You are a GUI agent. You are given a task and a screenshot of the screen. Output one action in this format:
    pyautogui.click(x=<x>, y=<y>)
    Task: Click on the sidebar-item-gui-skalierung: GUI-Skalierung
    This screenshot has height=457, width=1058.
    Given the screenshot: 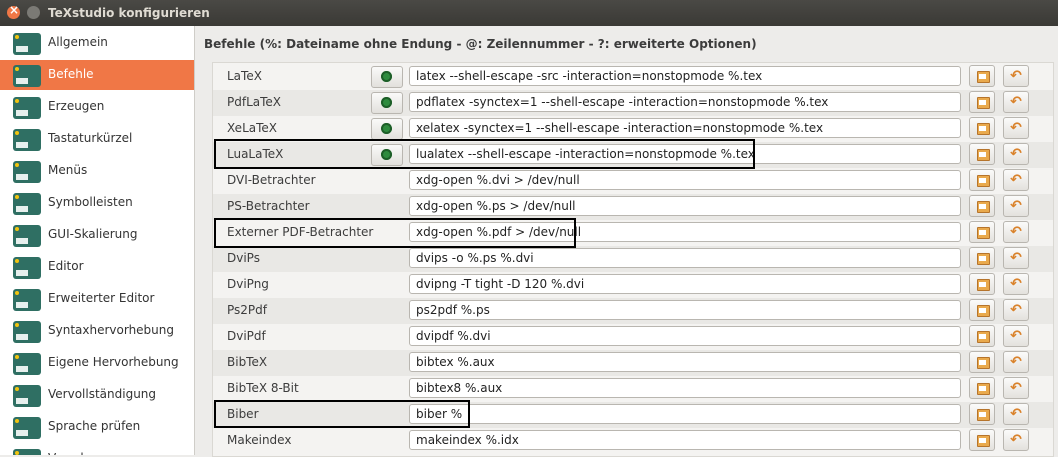 What is the action you would take?
    pyautogui.click(x=97, y=235)
    